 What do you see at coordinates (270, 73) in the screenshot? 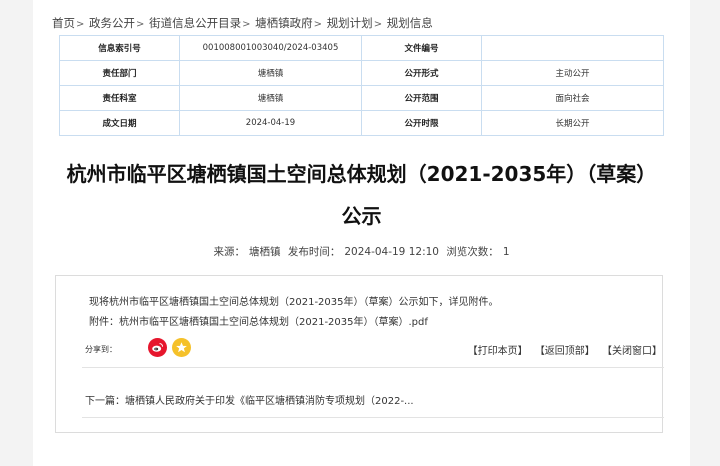
I see `meta-value-department: 塘栖镇` at bounding box center [270, 73].